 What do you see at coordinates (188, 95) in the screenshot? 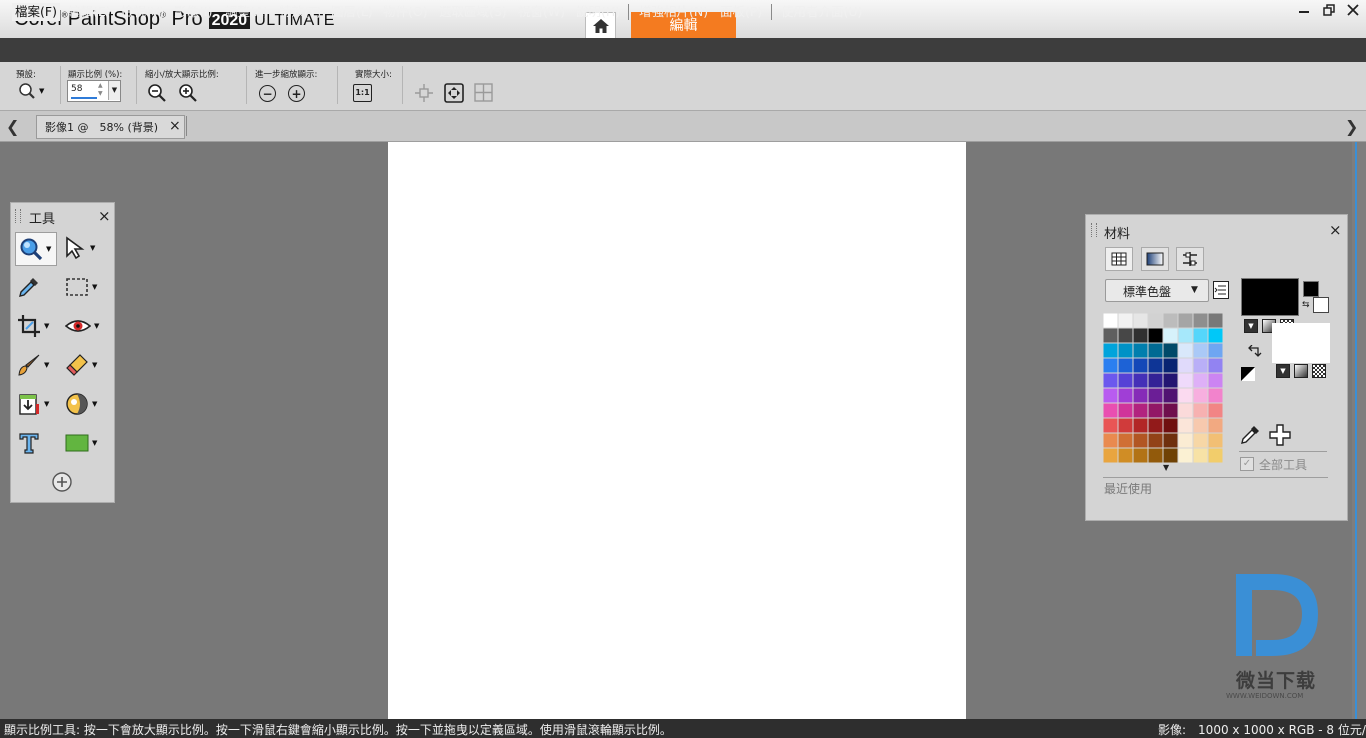
I see `zoom-in-button` at bounding box center [188, 95].